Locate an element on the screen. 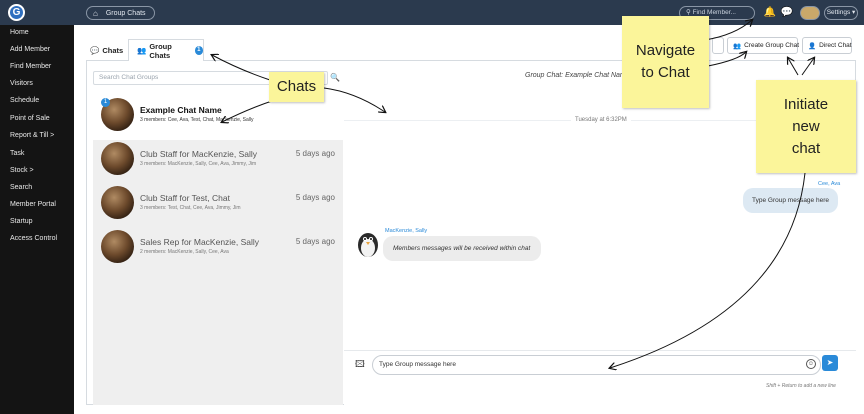 The image size is (864, 414). chat-icon: 💬 is located at coordinates (95, 50).